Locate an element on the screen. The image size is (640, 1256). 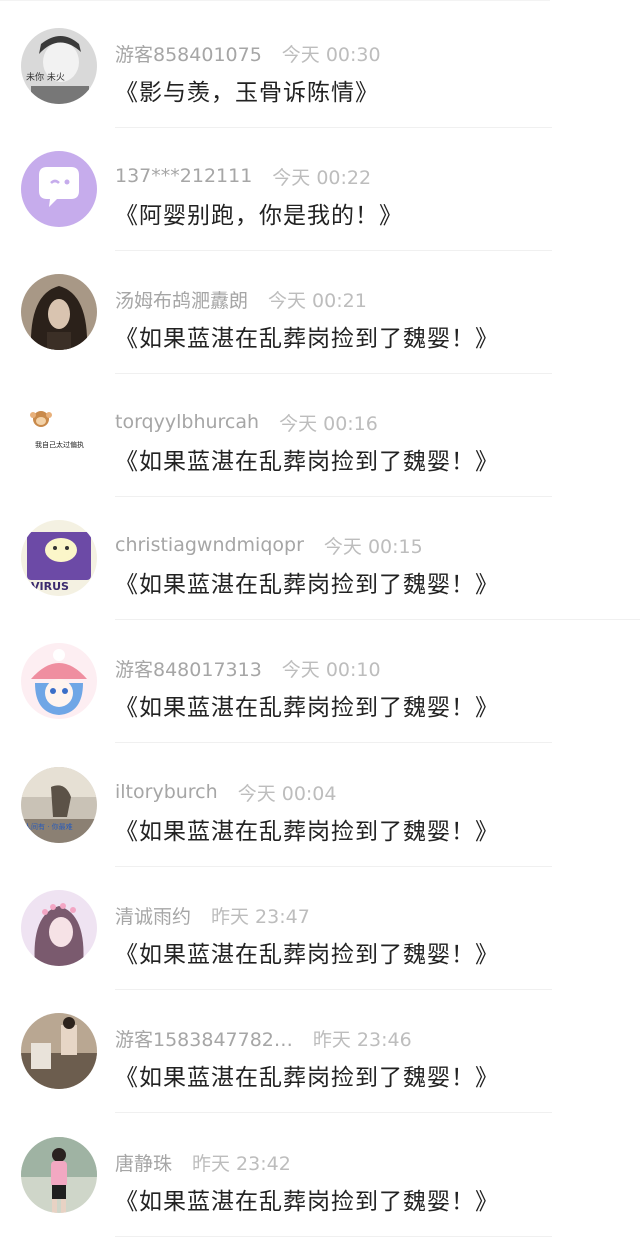
list-item: 汤姆布鸪淝纛朗 今天 00:21 《如果蓝湛在乱葬岗捡到了魏婴！》 is located at coordinates (320, 312).